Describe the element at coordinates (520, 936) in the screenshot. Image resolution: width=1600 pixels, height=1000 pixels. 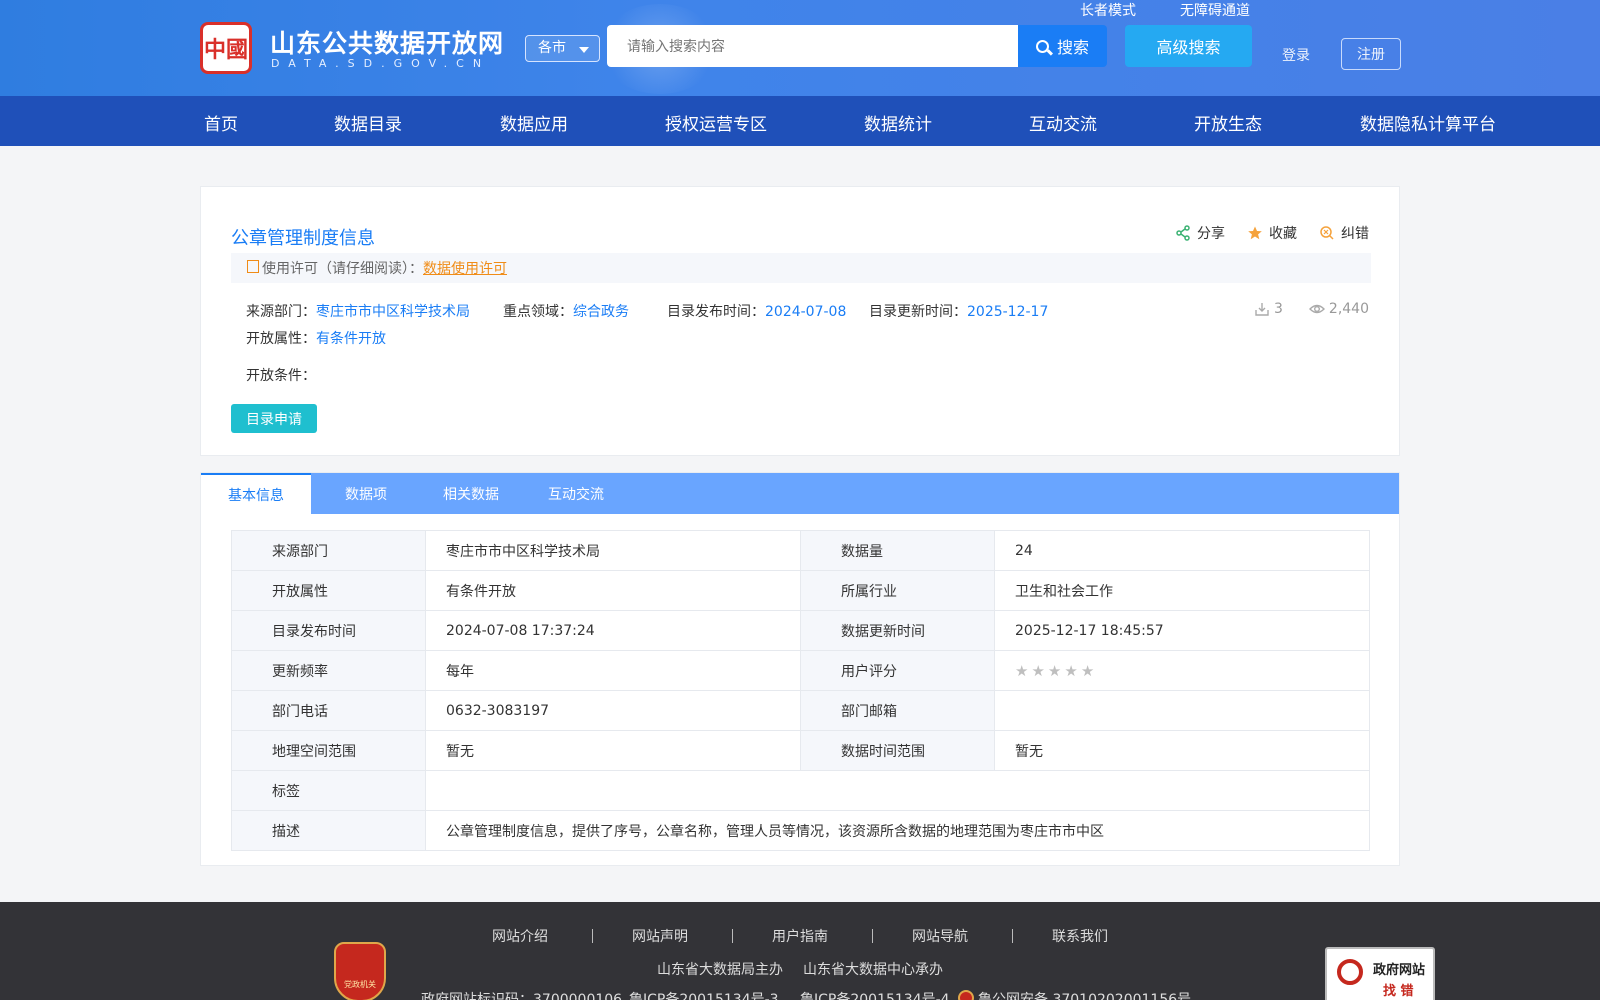
I see `footer-link-about: 网站介绍` at that location.